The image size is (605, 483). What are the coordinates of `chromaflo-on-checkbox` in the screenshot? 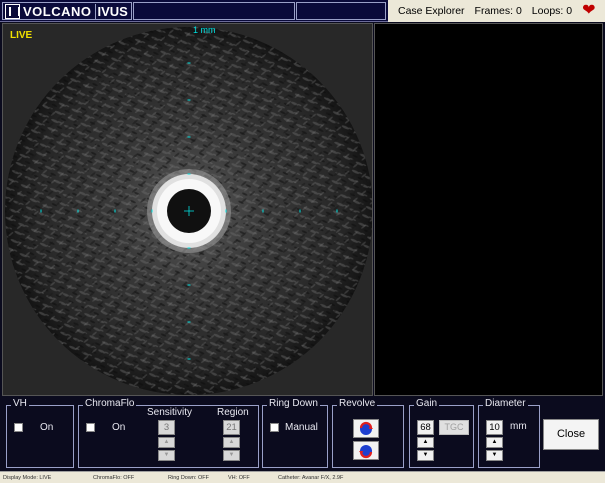 It's located at (90, 427).